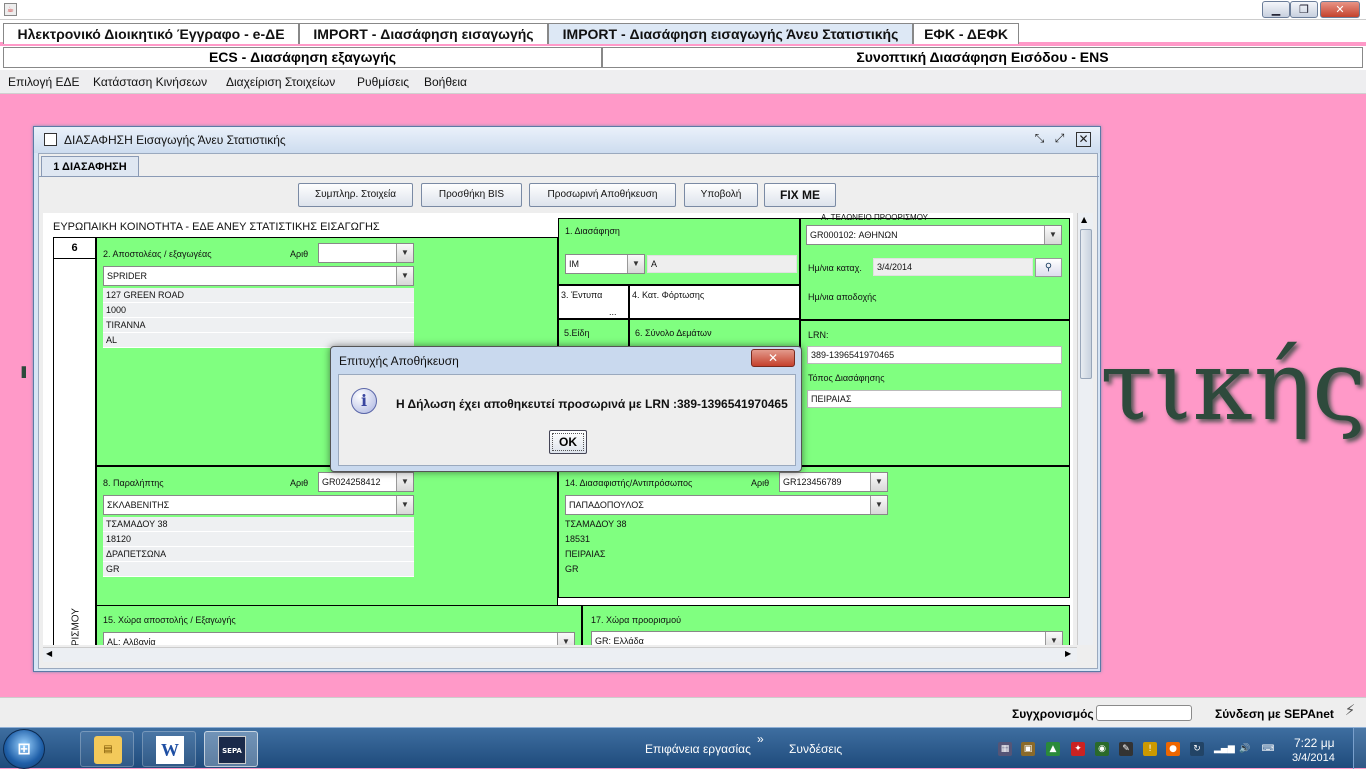 The height and width of the screenshot is (769, 1366). What do you see at coordinates (1350, 712) in the screenshot?
I see `sepanet-plug-icon: ⚡` at bounding box center [1350, 712].